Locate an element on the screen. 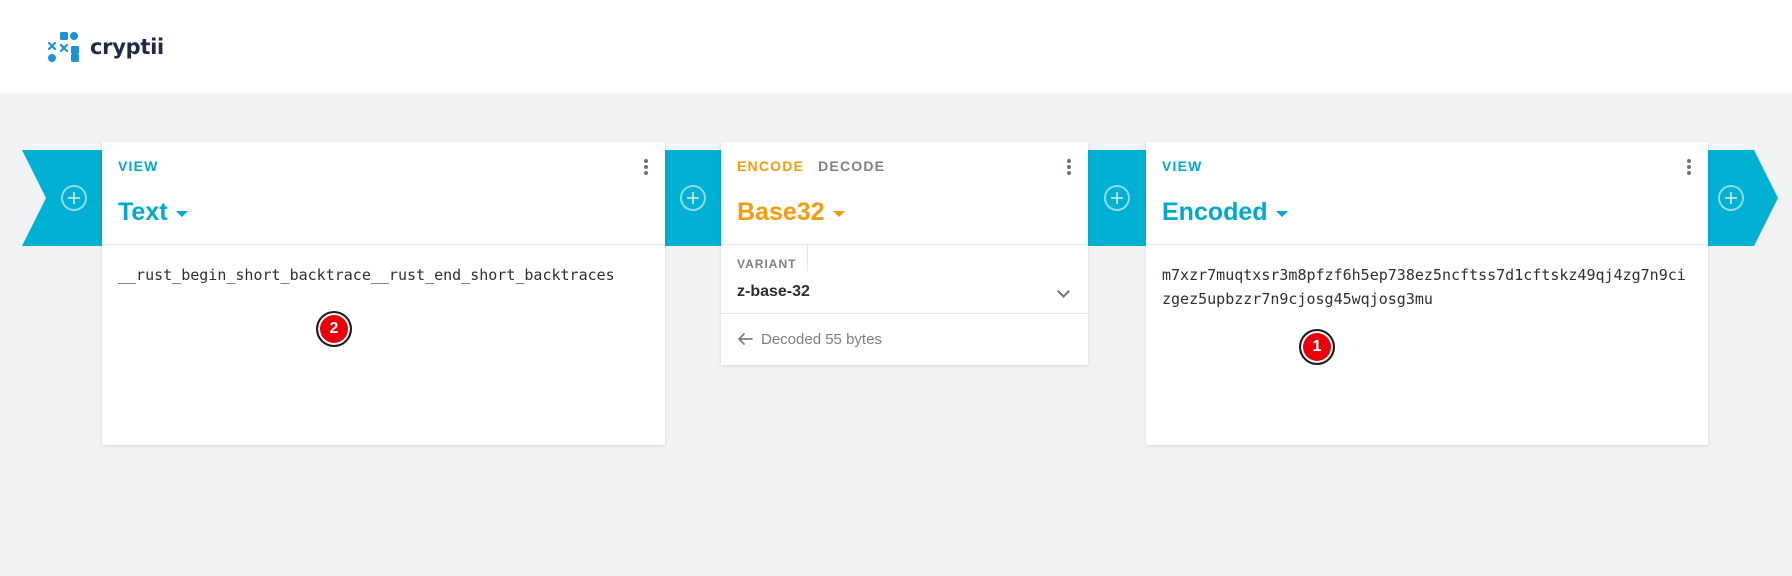  encoder-status: Decoded 55 bytes is located at coordinates (904, 339).